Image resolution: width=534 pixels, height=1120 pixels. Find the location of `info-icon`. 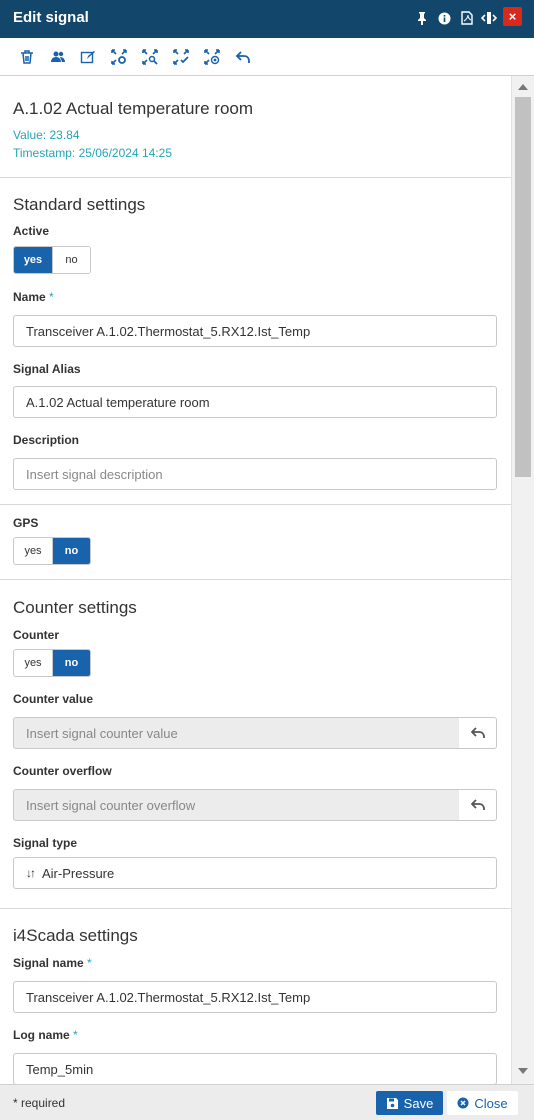

info-icon is located at coordinates (444, 18).